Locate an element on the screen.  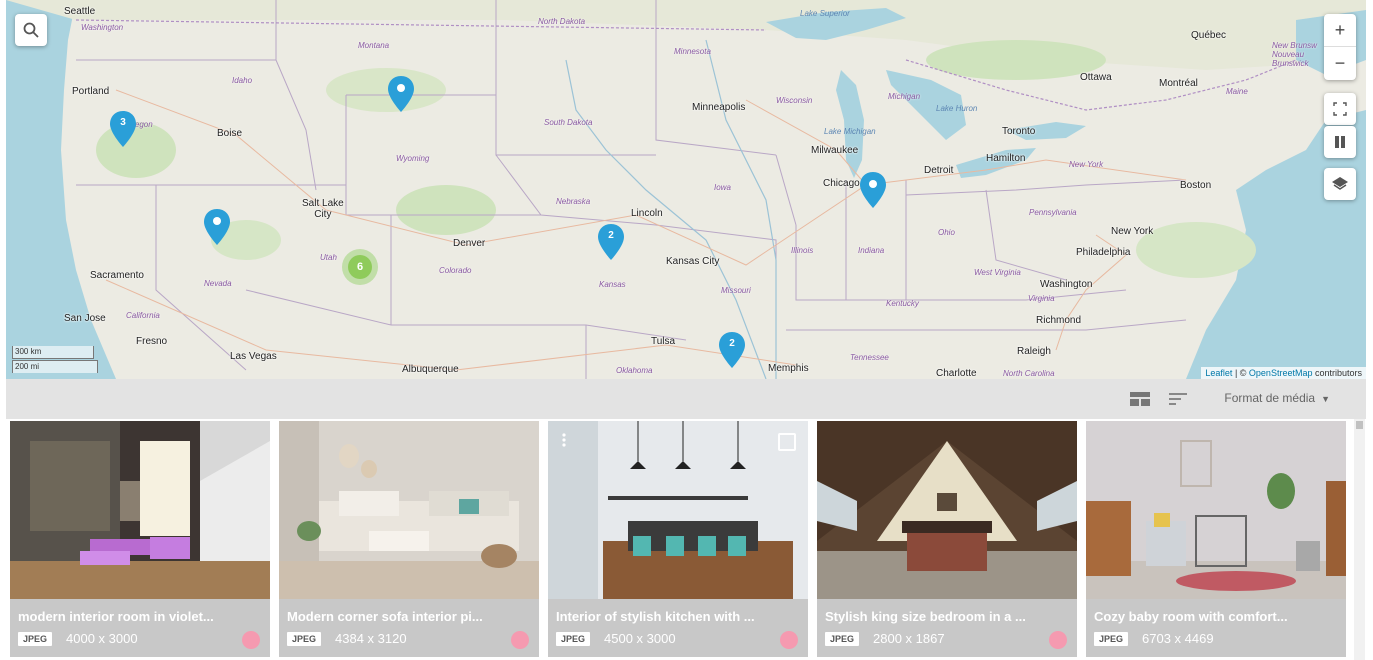
city-detroit: Detroit is located at coordinates (939, 170).